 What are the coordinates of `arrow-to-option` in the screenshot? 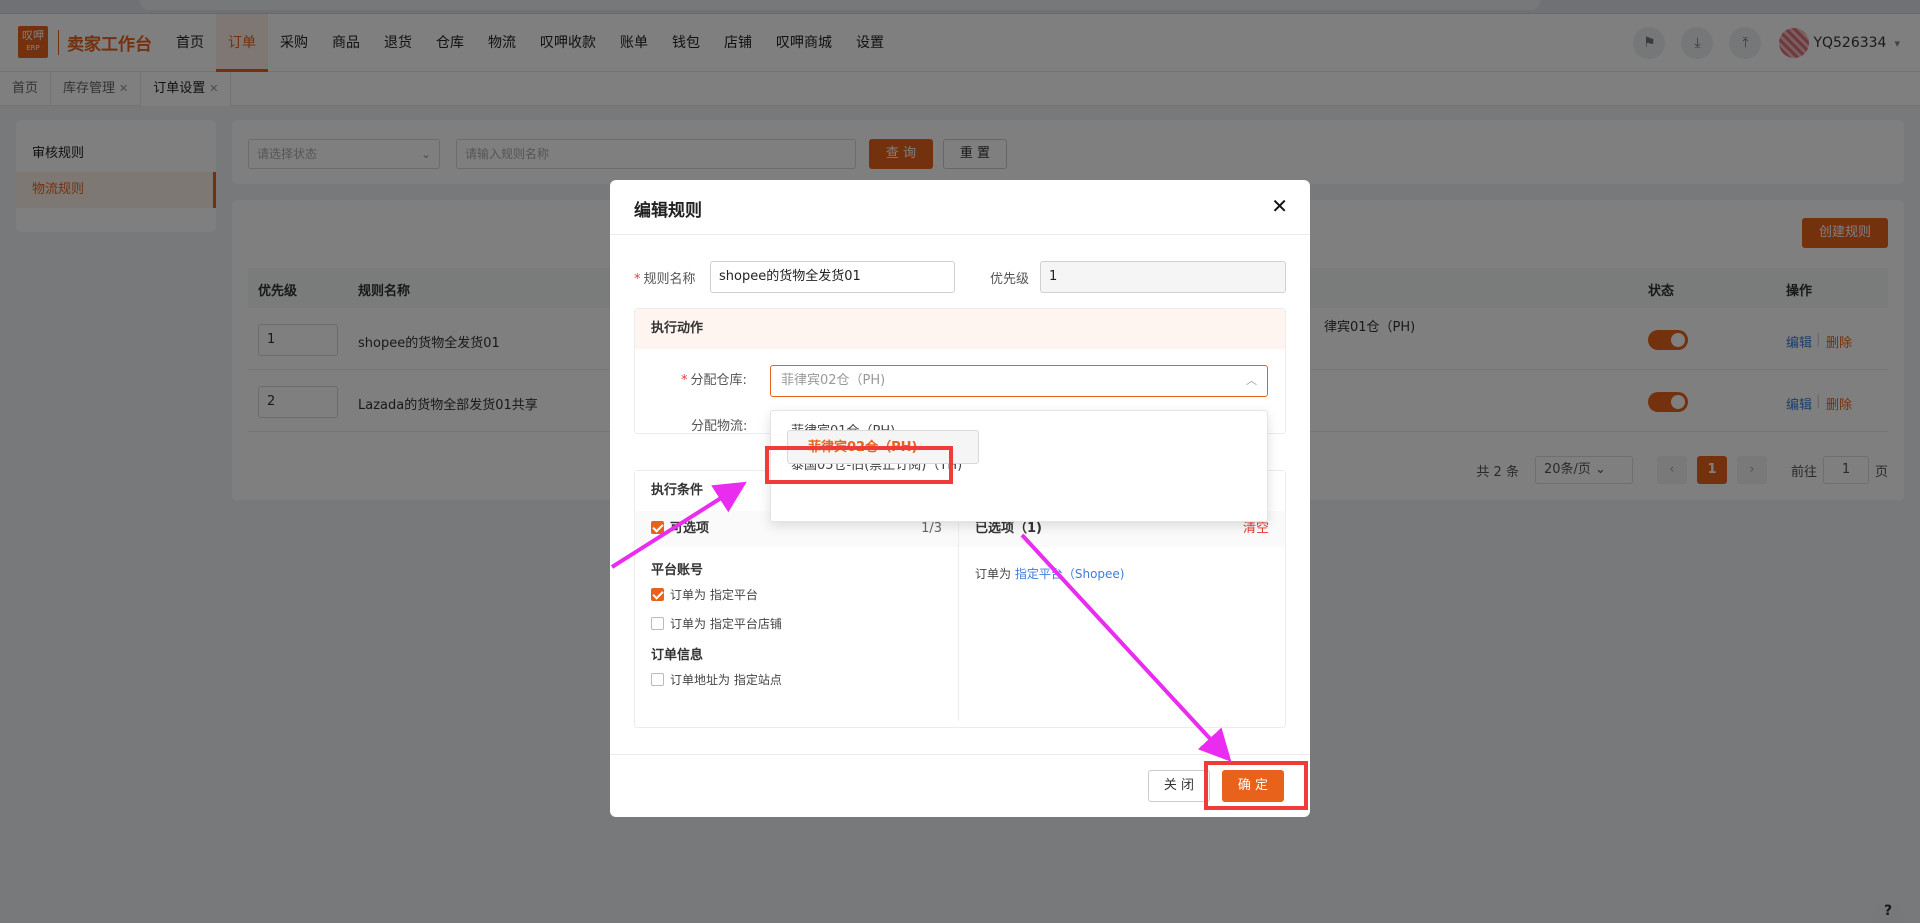 It's located at (678, 525).